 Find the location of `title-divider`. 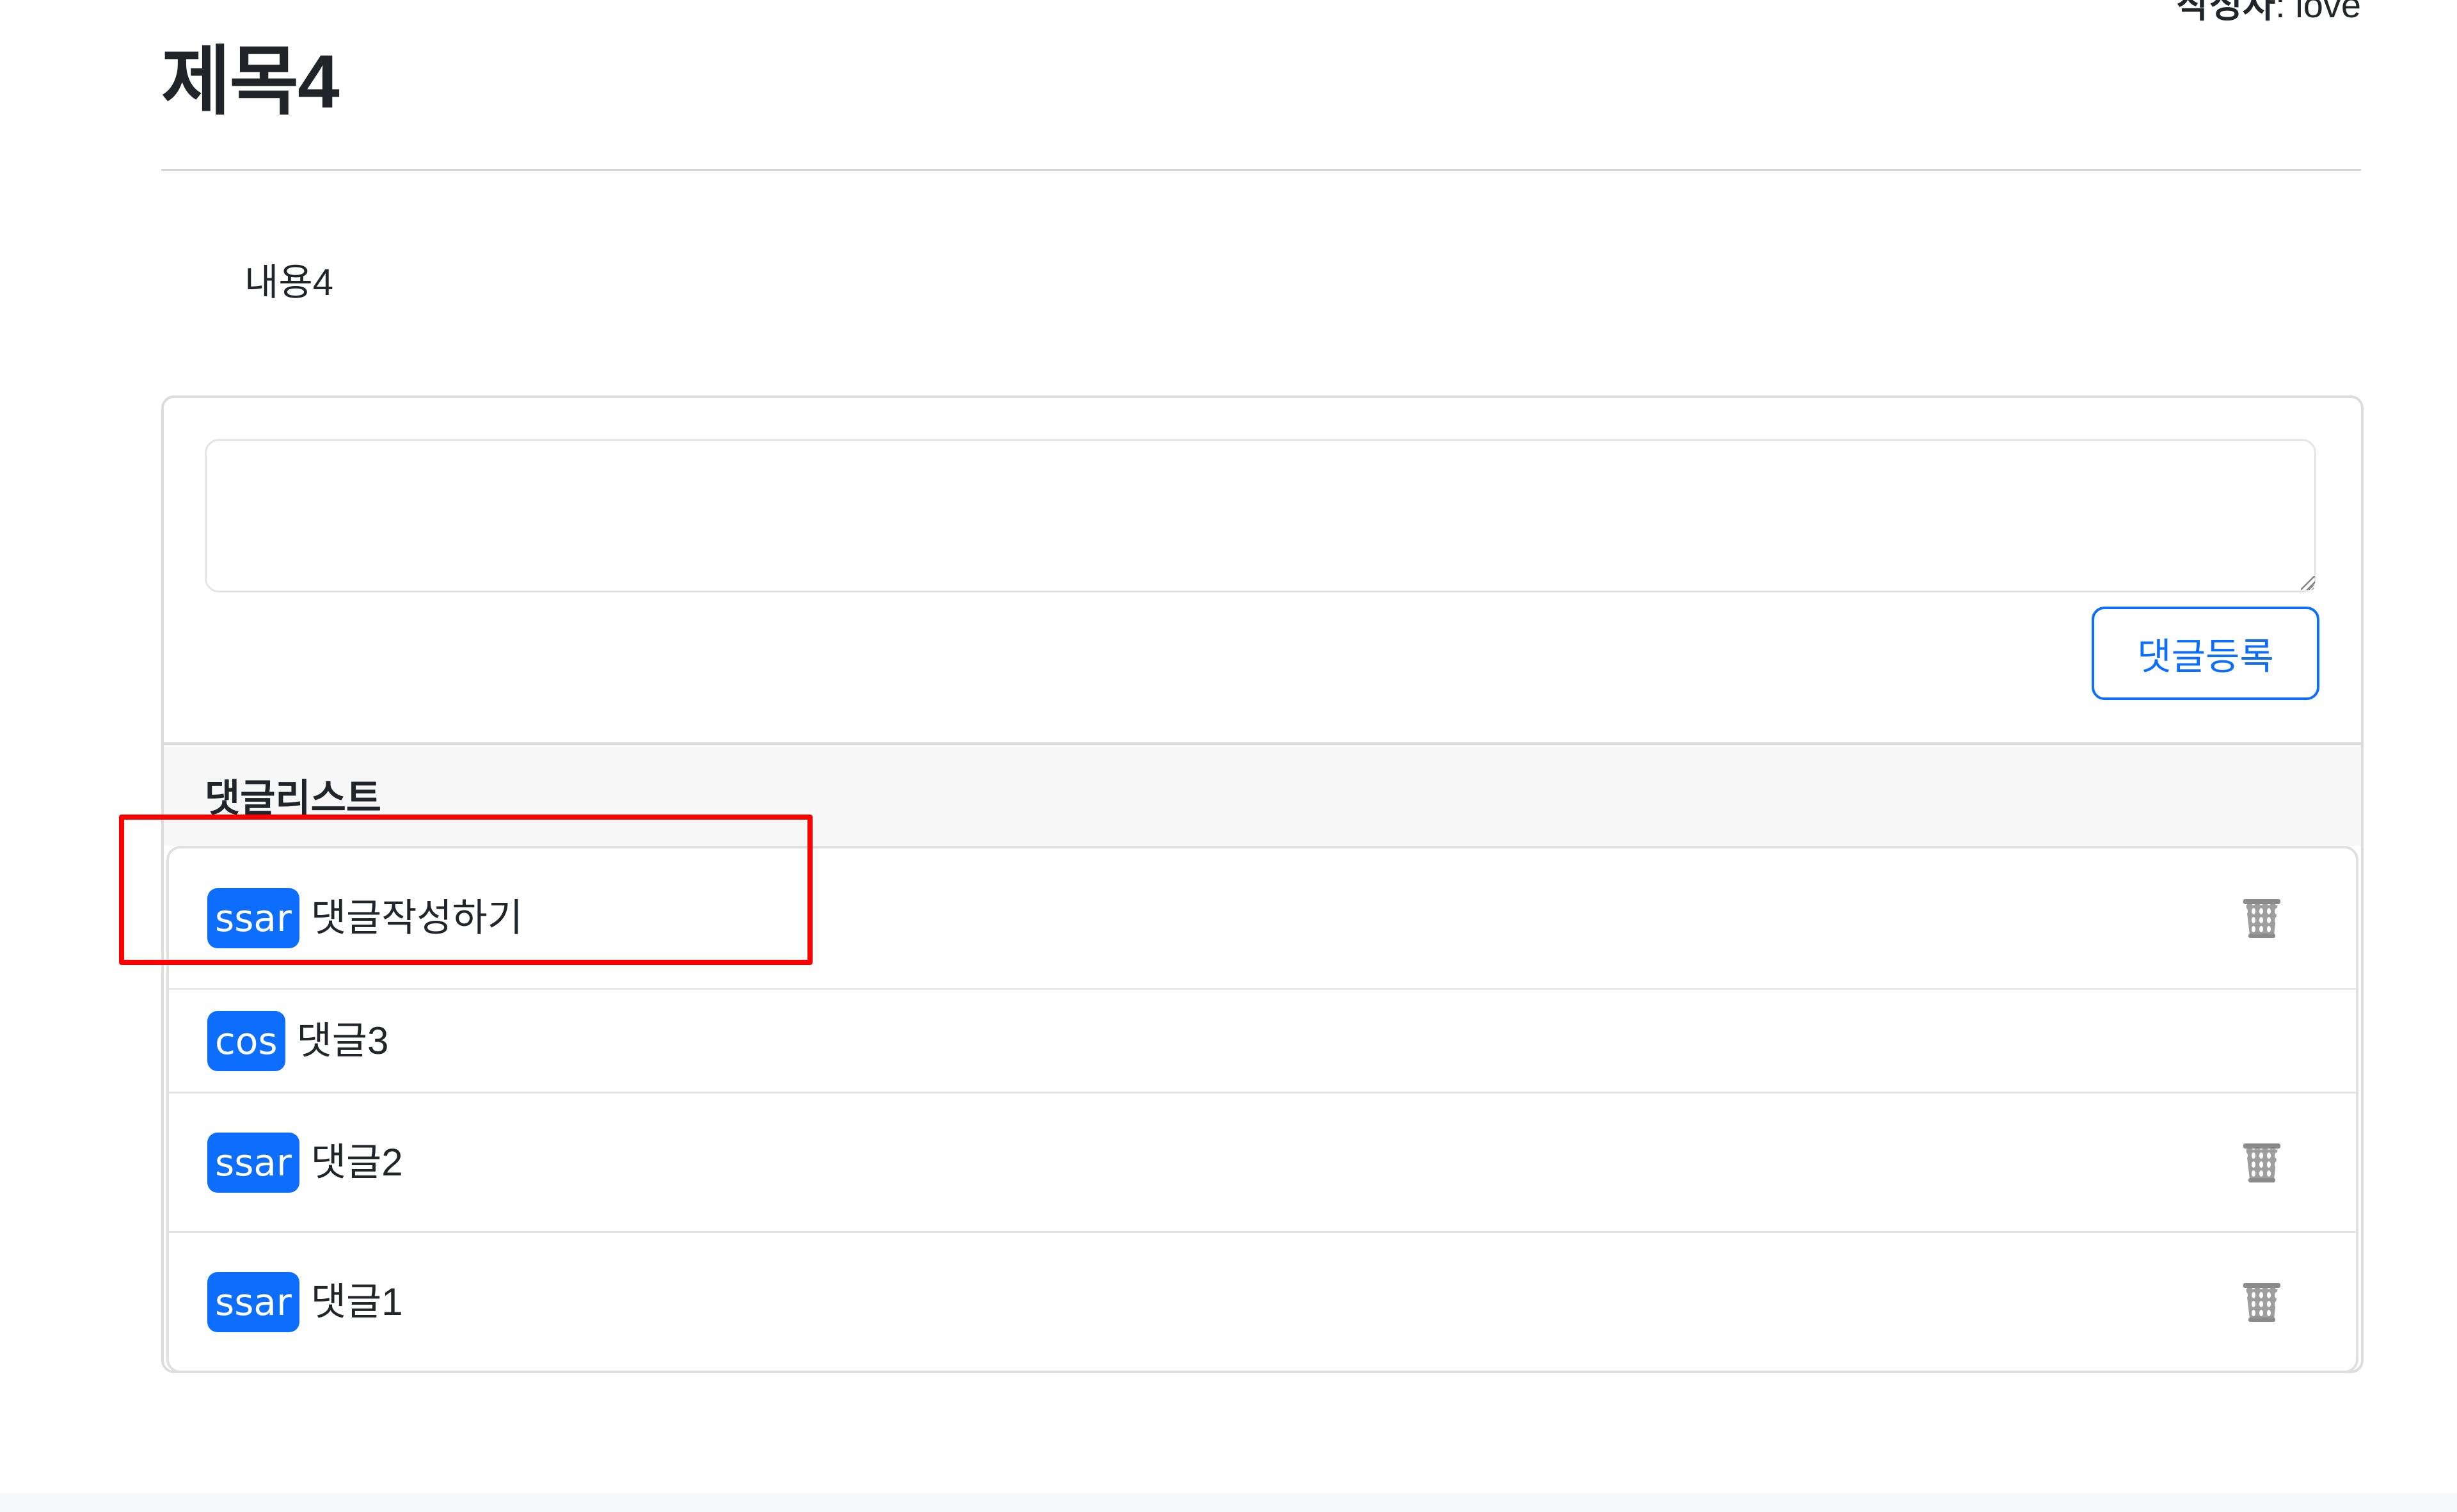

title-divider is located at coordinates (1261, 170).